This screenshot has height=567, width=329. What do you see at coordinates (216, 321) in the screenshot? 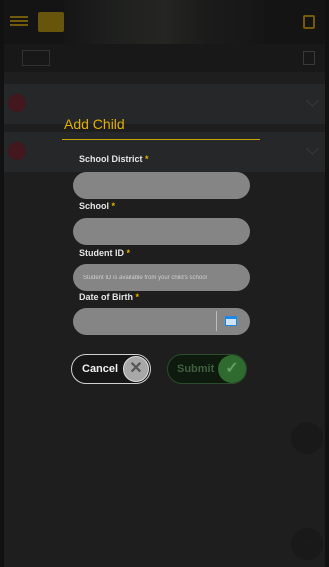
I see `date-field-separator` at bounding box center [216, 321].